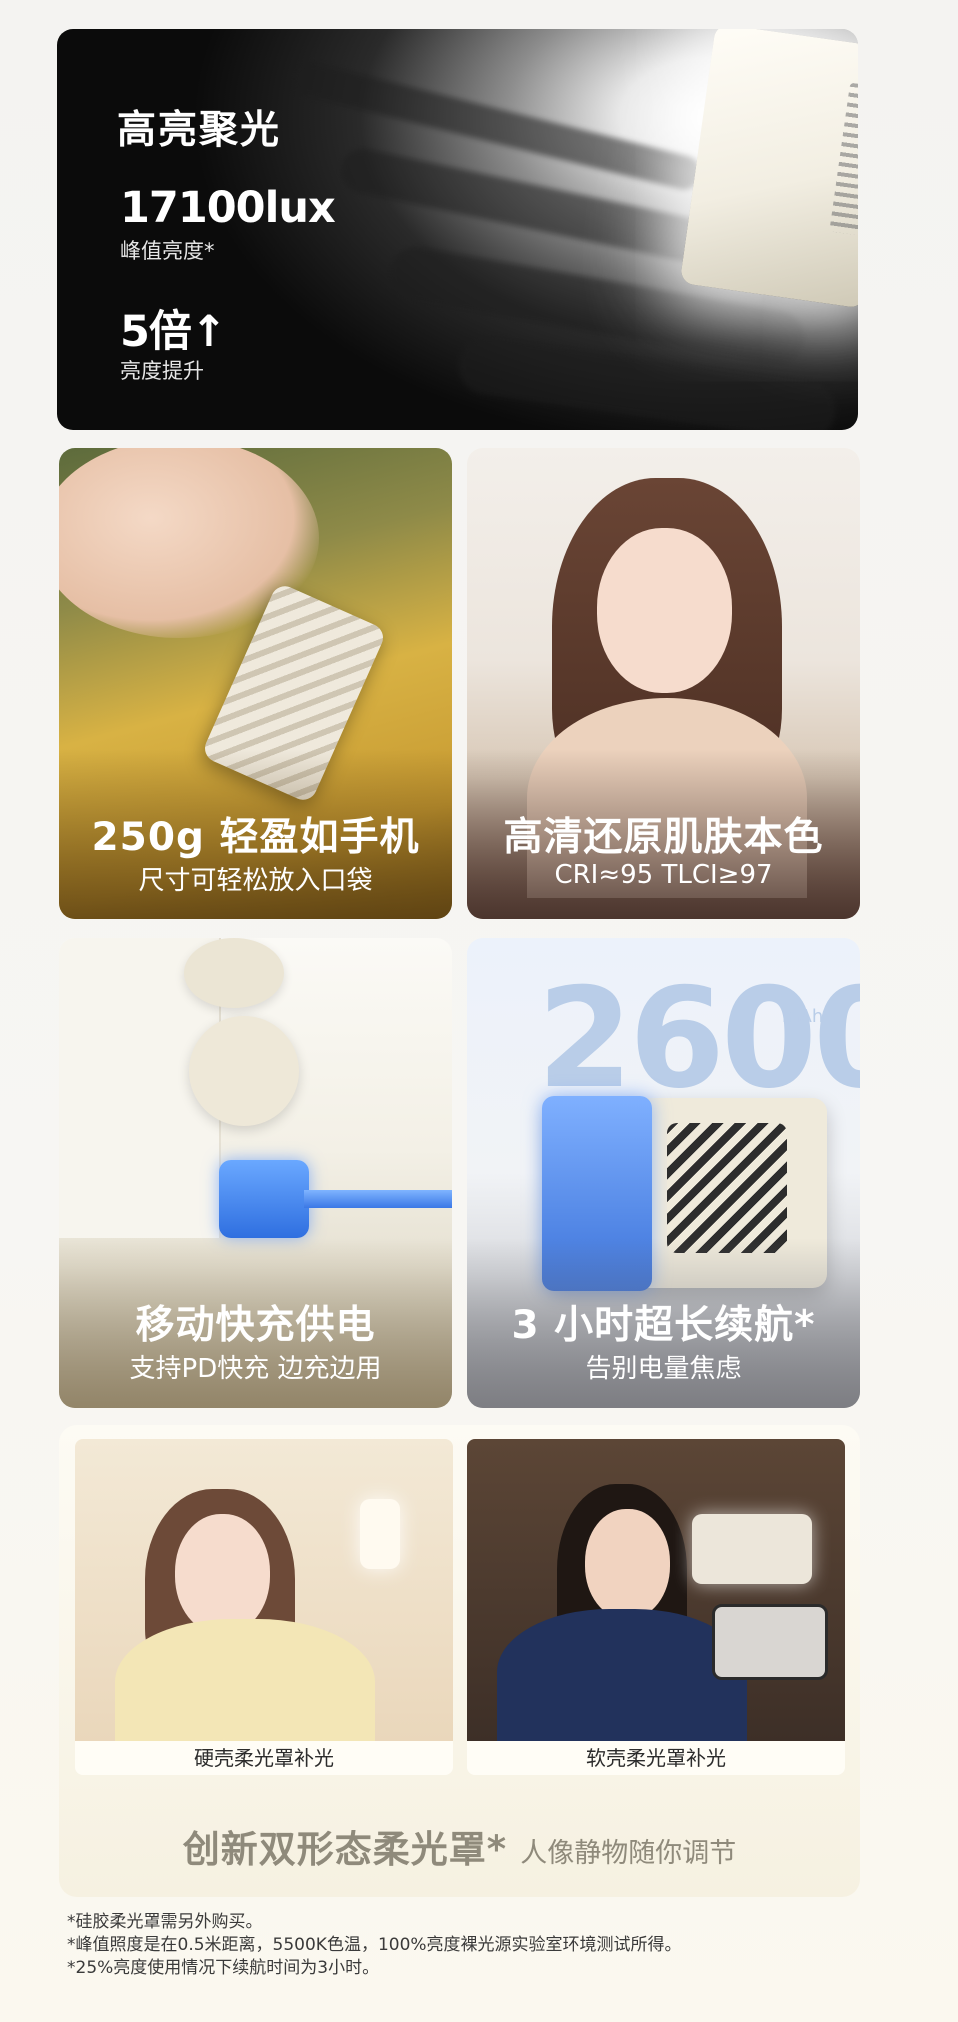 The image size is (958, 2022). What do you see at coordinates (199, 130) in the screenshot?
I see `hero-title: 高亮聚光` at bounding box center [199, 130].